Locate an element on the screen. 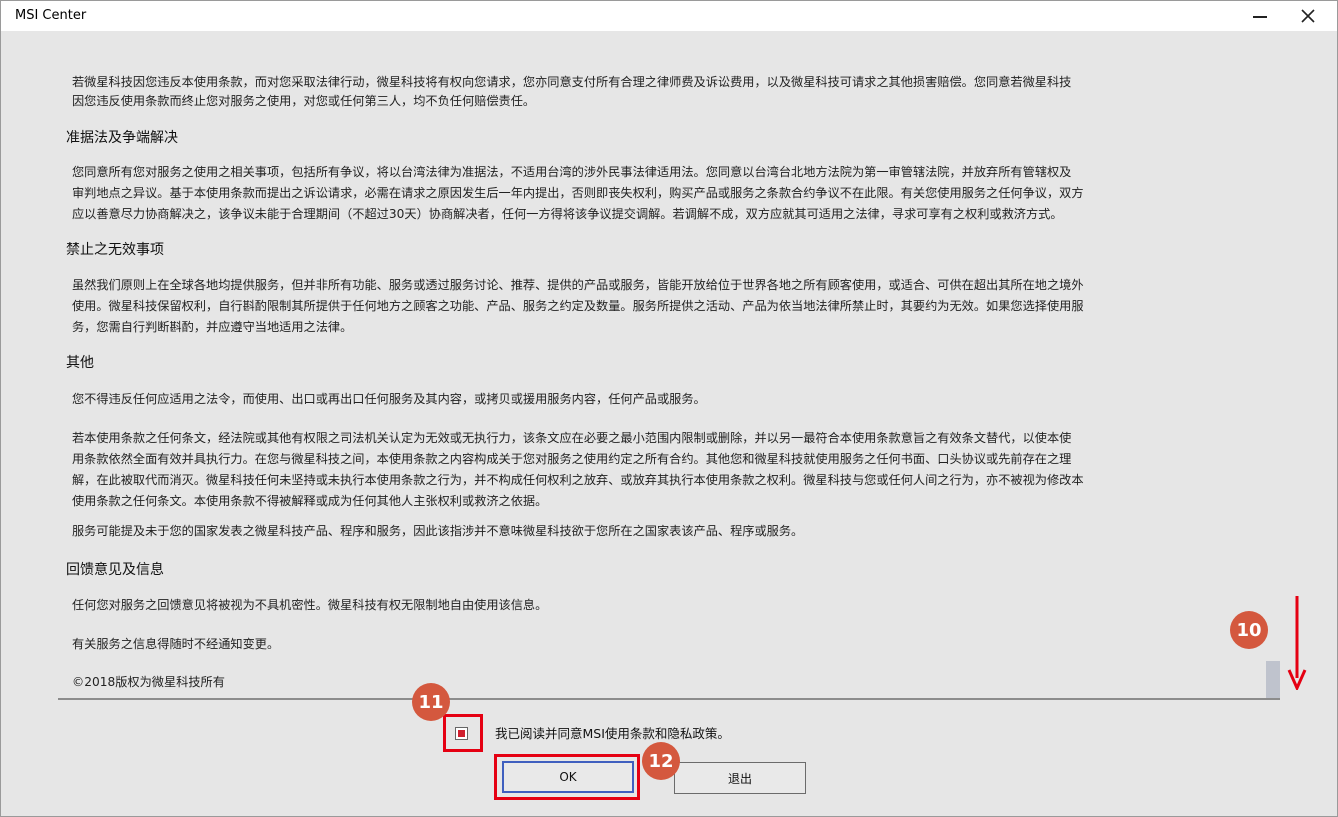 The height and width of the screenshot is (817, 1338). terms-line: 任何您对服务之回馈意见将被视为不具机密性。微星科技有权无限制地自由使用该信息。 is located at coordinates (310, 605).